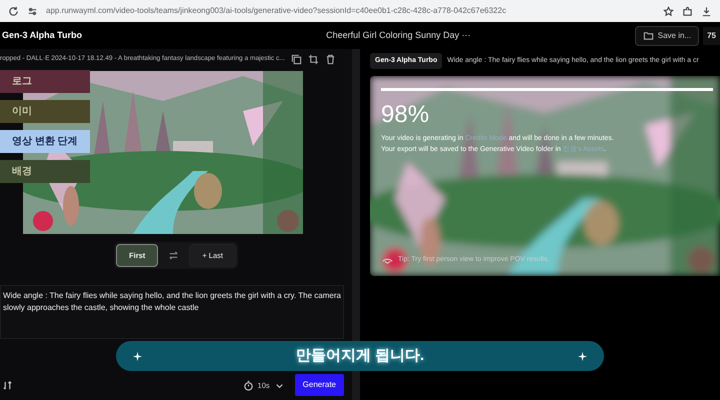 The width and height of the screenshot is (720, 400). I want to click on subtitle-text: 만들어지게 됩니다., so click(360, 356).